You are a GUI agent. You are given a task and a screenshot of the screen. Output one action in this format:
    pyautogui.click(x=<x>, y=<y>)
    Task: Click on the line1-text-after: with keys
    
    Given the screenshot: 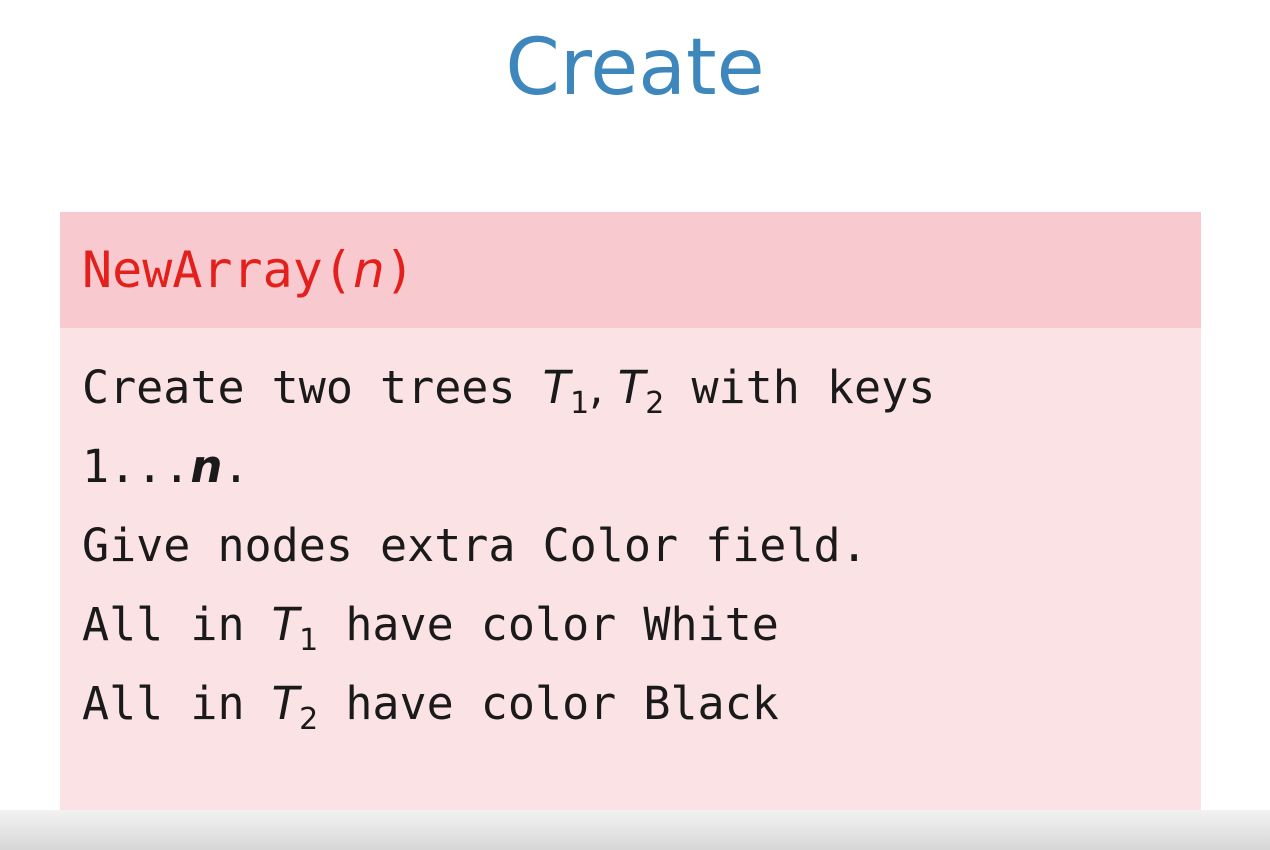 What is the action you would take?
    pyautogui.click(x=800, y=387)
    